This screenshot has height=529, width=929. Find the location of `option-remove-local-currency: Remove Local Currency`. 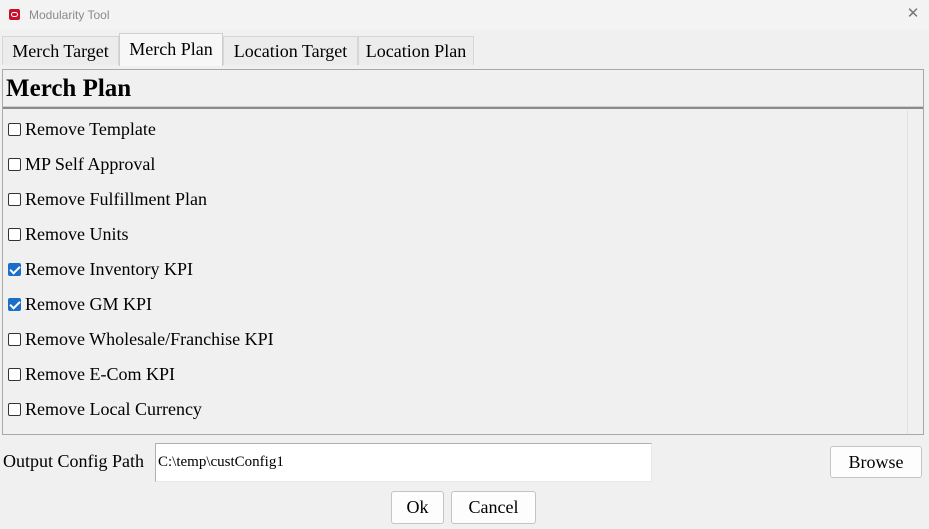

option-remove-local-currency: Remove Local Currency is located at coordinates (105, 409).